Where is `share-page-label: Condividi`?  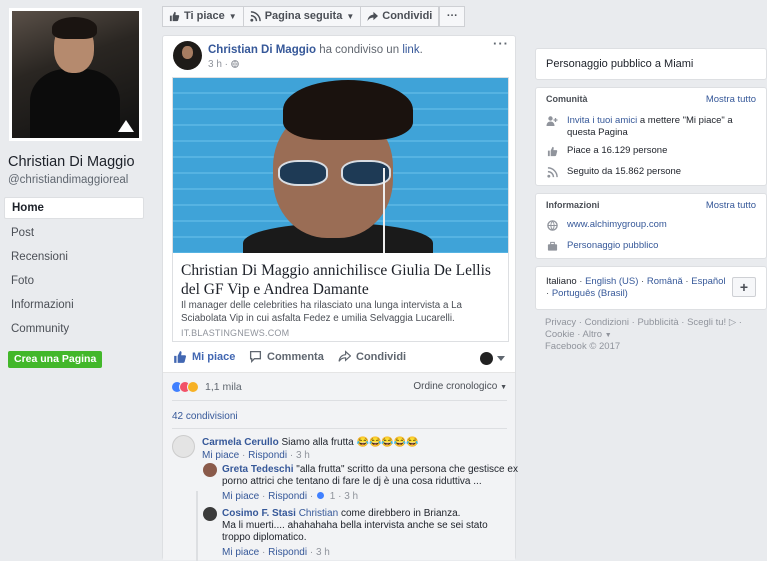
share-page-label: Condividi is located at coordinates (407, 16).